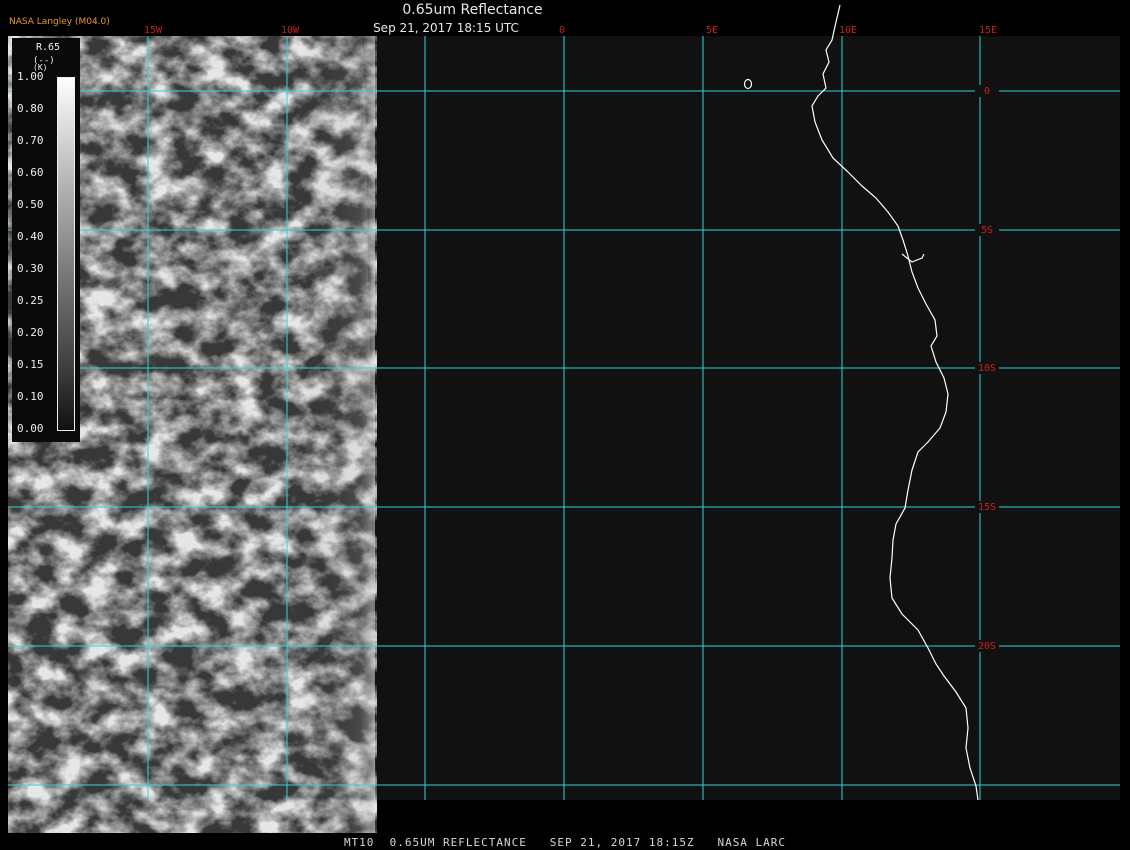  Describe the element at coordinates (30, 172) in the screenshot. I see `legend-tick-label: 0.60` at that location.